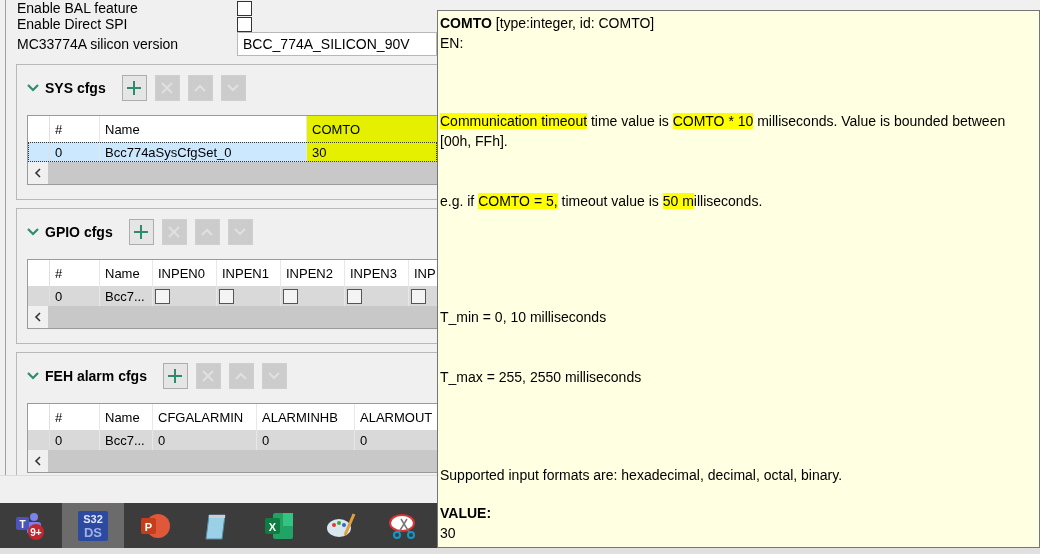 This screenshot has width=1040, height=554. I want to click on table-cell: 30, so click(372, 152).